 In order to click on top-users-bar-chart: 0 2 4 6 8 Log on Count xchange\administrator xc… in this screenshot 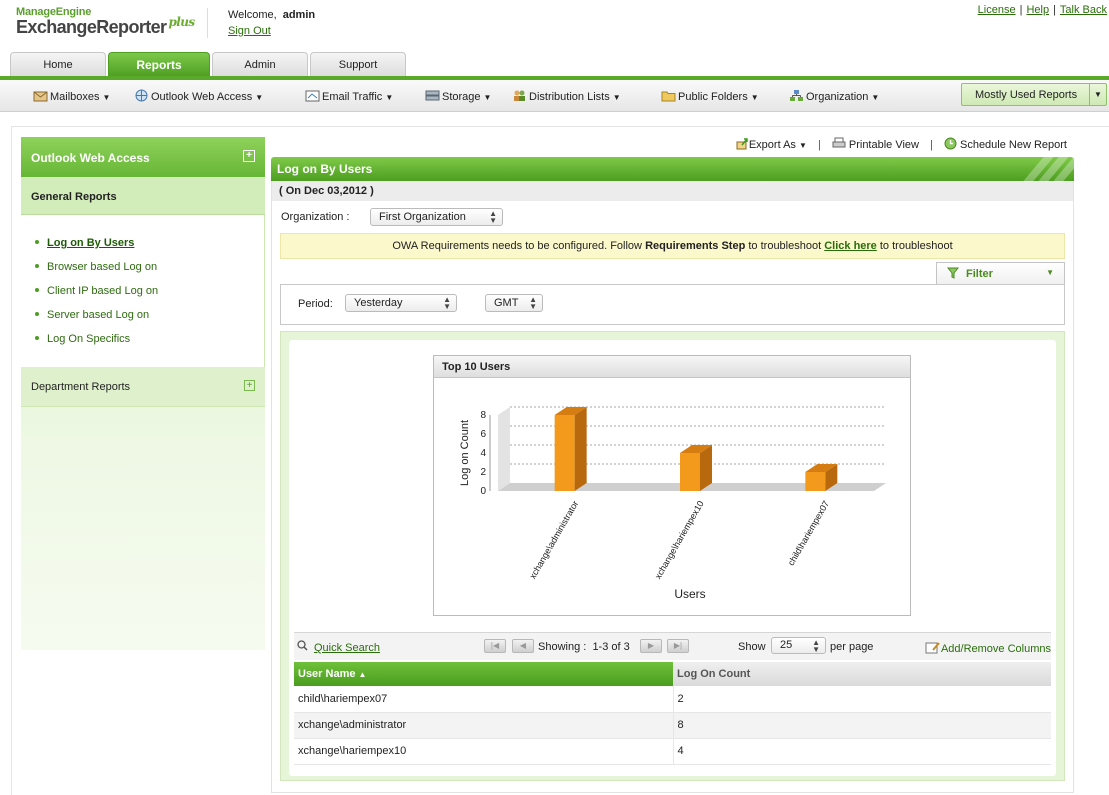, I will do `click(672, 503)`.